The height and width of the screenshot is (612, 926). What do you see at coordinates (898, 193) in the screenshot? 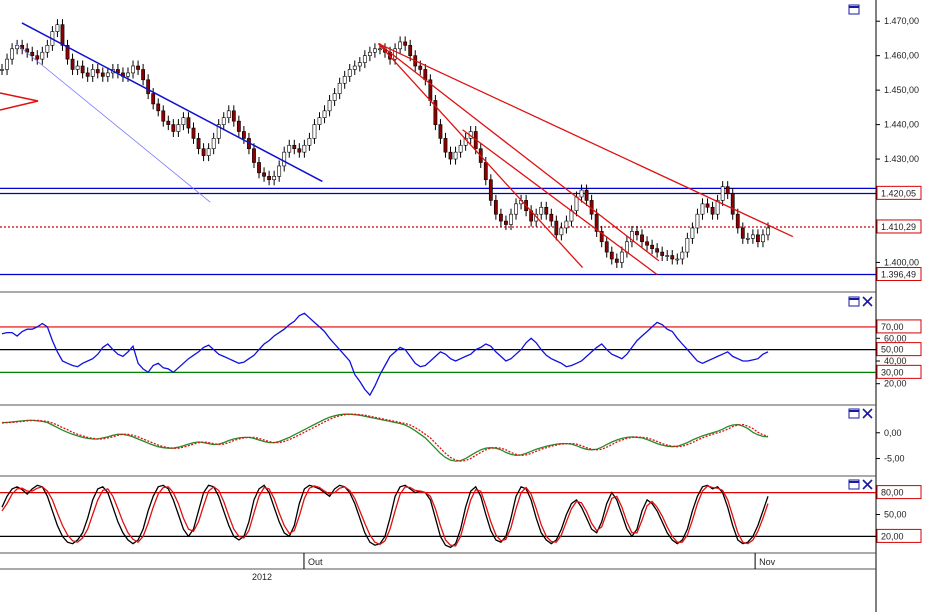
I see `price-value-label-0: 1.420,05` at bounding box center [898, 193].